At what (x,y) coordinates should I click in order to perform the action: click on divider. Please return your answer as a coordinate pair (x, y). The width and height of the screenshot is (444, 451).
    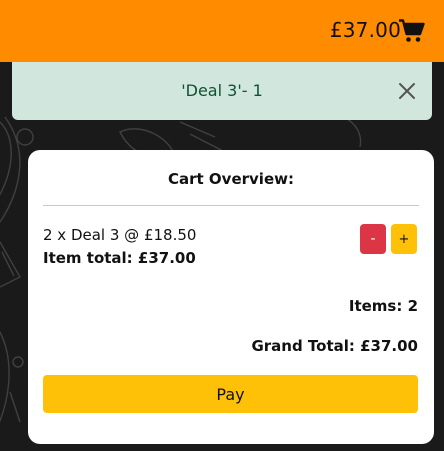
    Looking at the image, I should click on (231, 205).